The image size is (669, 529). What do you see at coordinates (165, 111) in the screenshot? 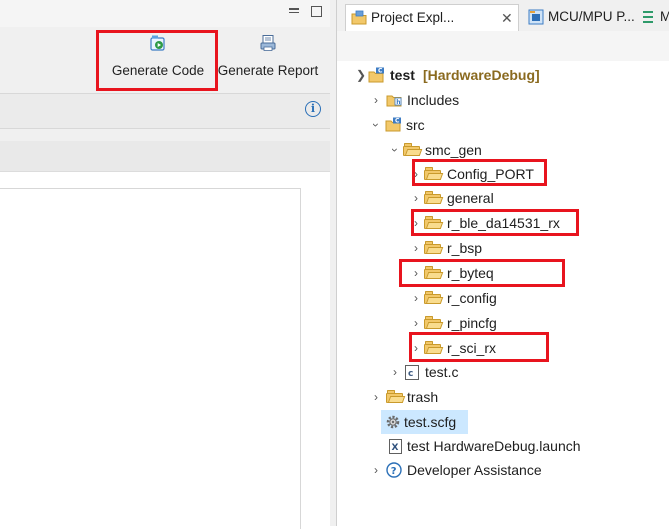
I see `editor-header-panel: i` at bounding box center [165, 111].